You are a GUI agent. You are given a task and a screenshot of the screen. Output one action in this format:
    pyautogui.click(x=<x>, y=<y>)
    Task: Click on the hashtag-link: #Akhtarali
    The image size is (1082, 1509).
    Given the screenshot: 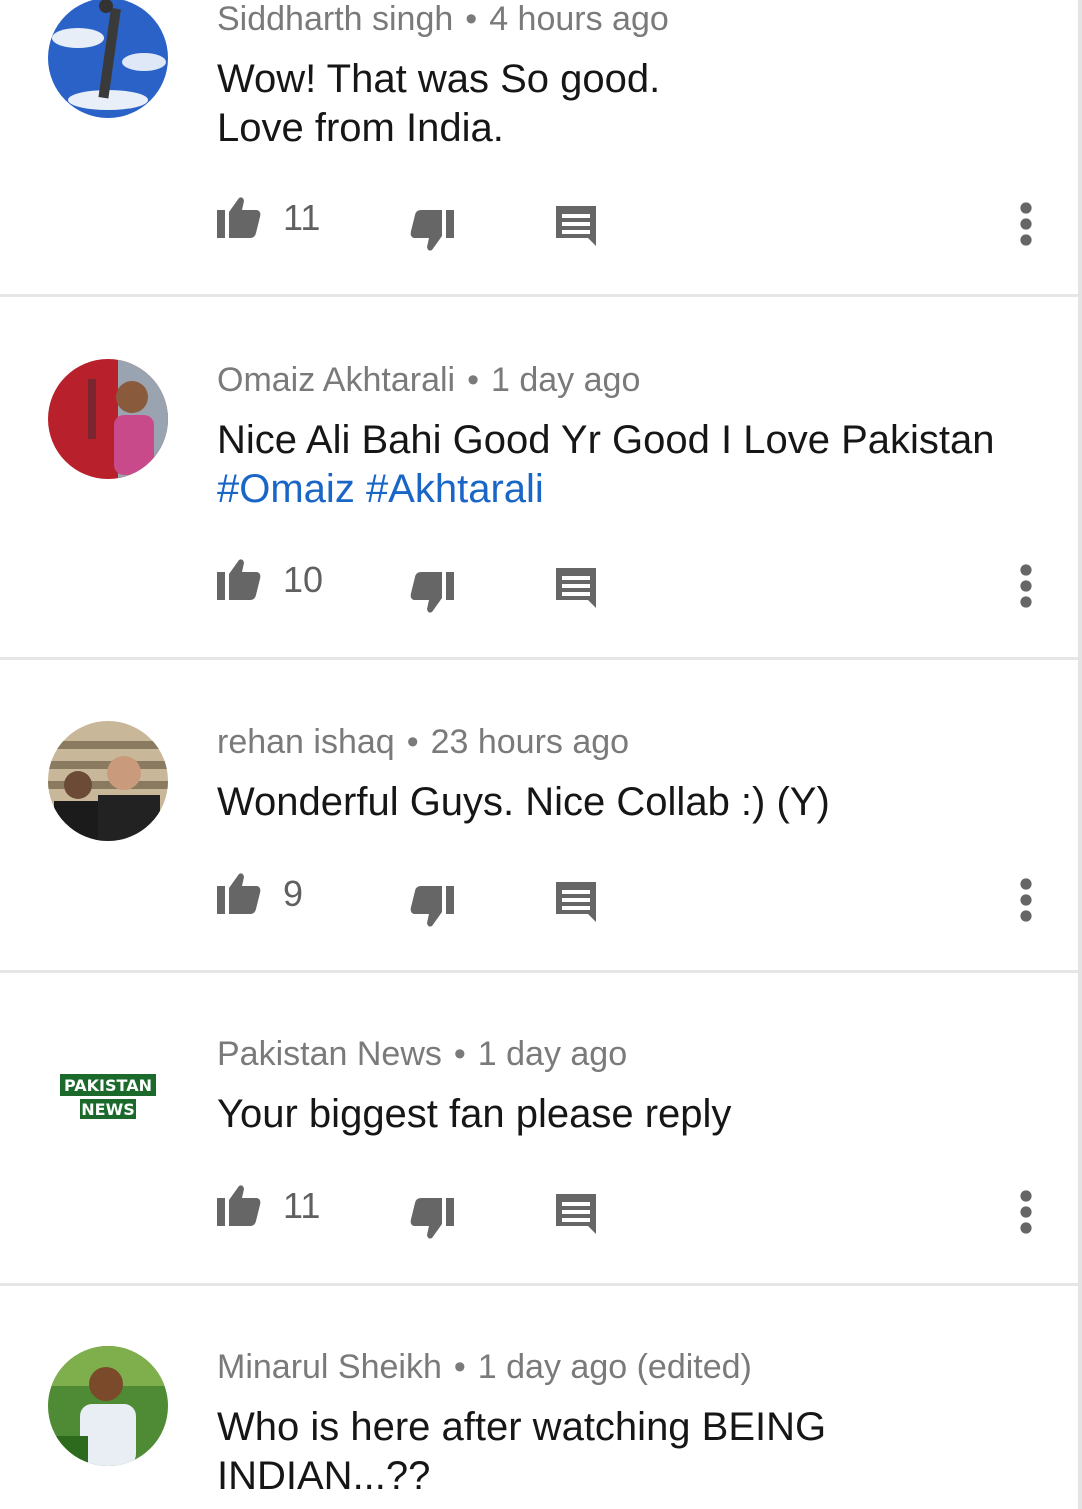 What is the action you would take?
    pyautogui.click(x=455, y=489)
    